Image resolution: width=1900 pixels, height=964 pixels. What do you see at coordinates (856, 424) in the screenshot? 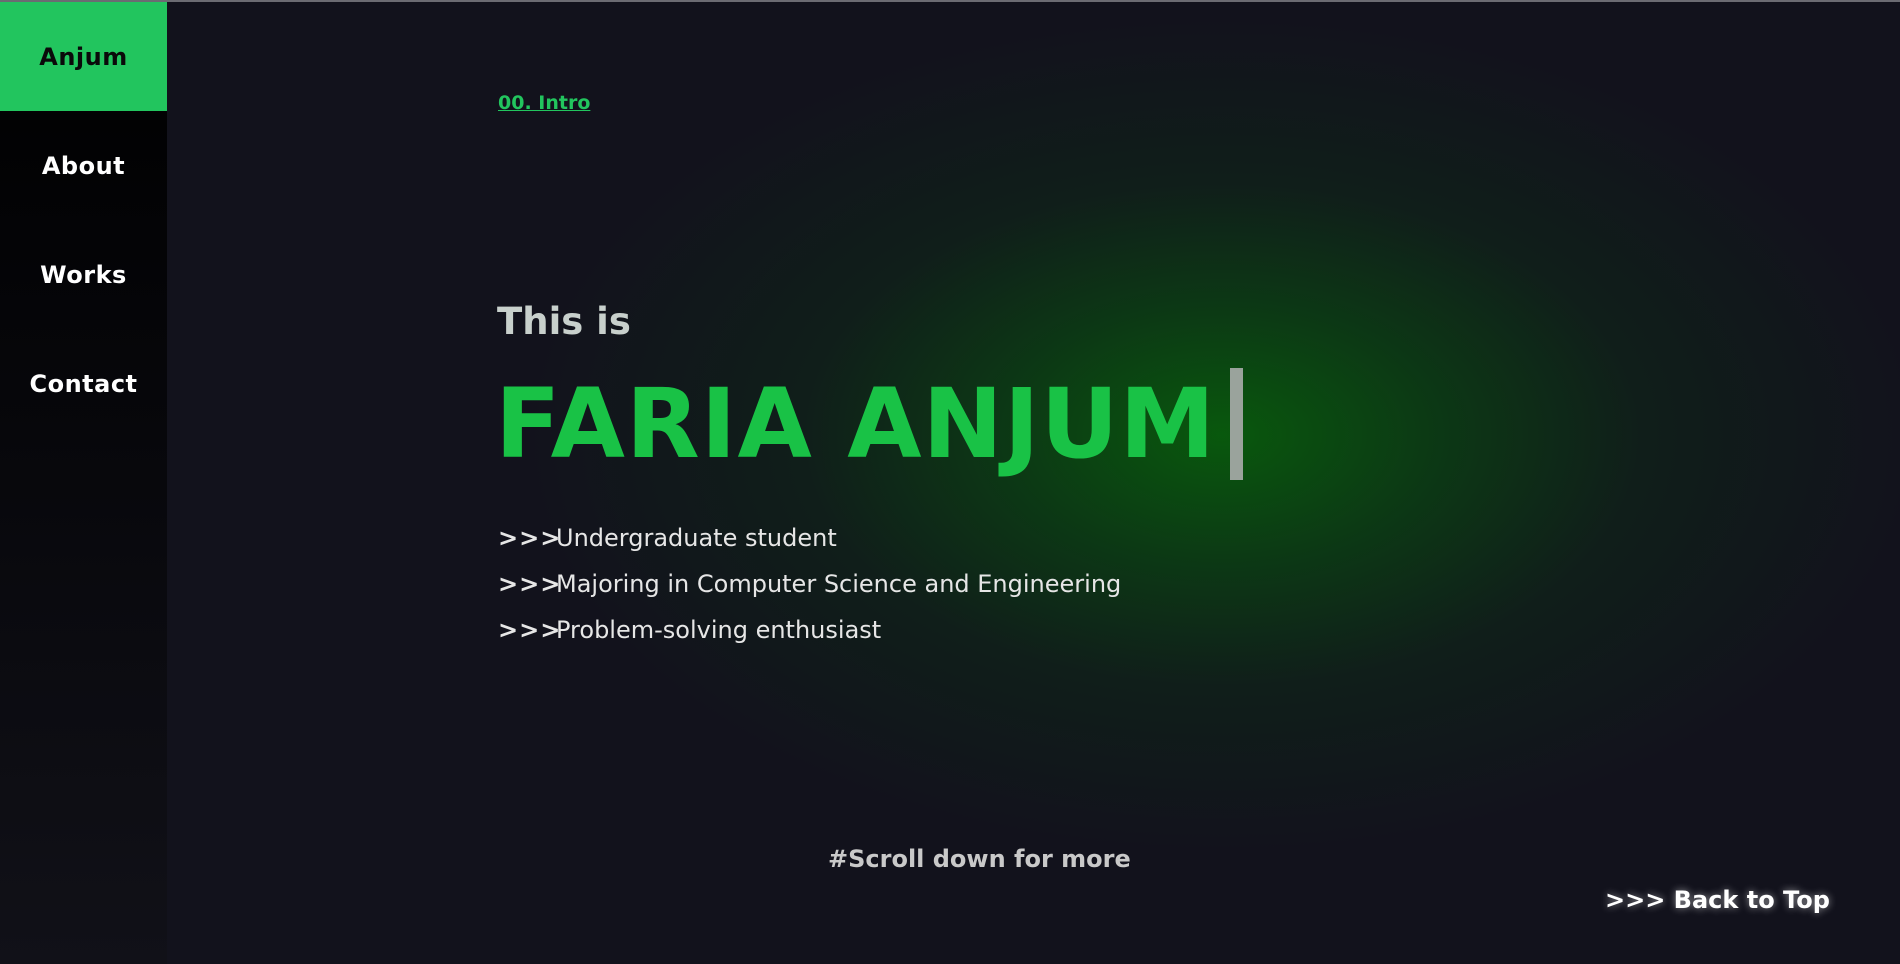
I see `hero-name-text: FARIA ANJUM` at bounding box center [856, 424].